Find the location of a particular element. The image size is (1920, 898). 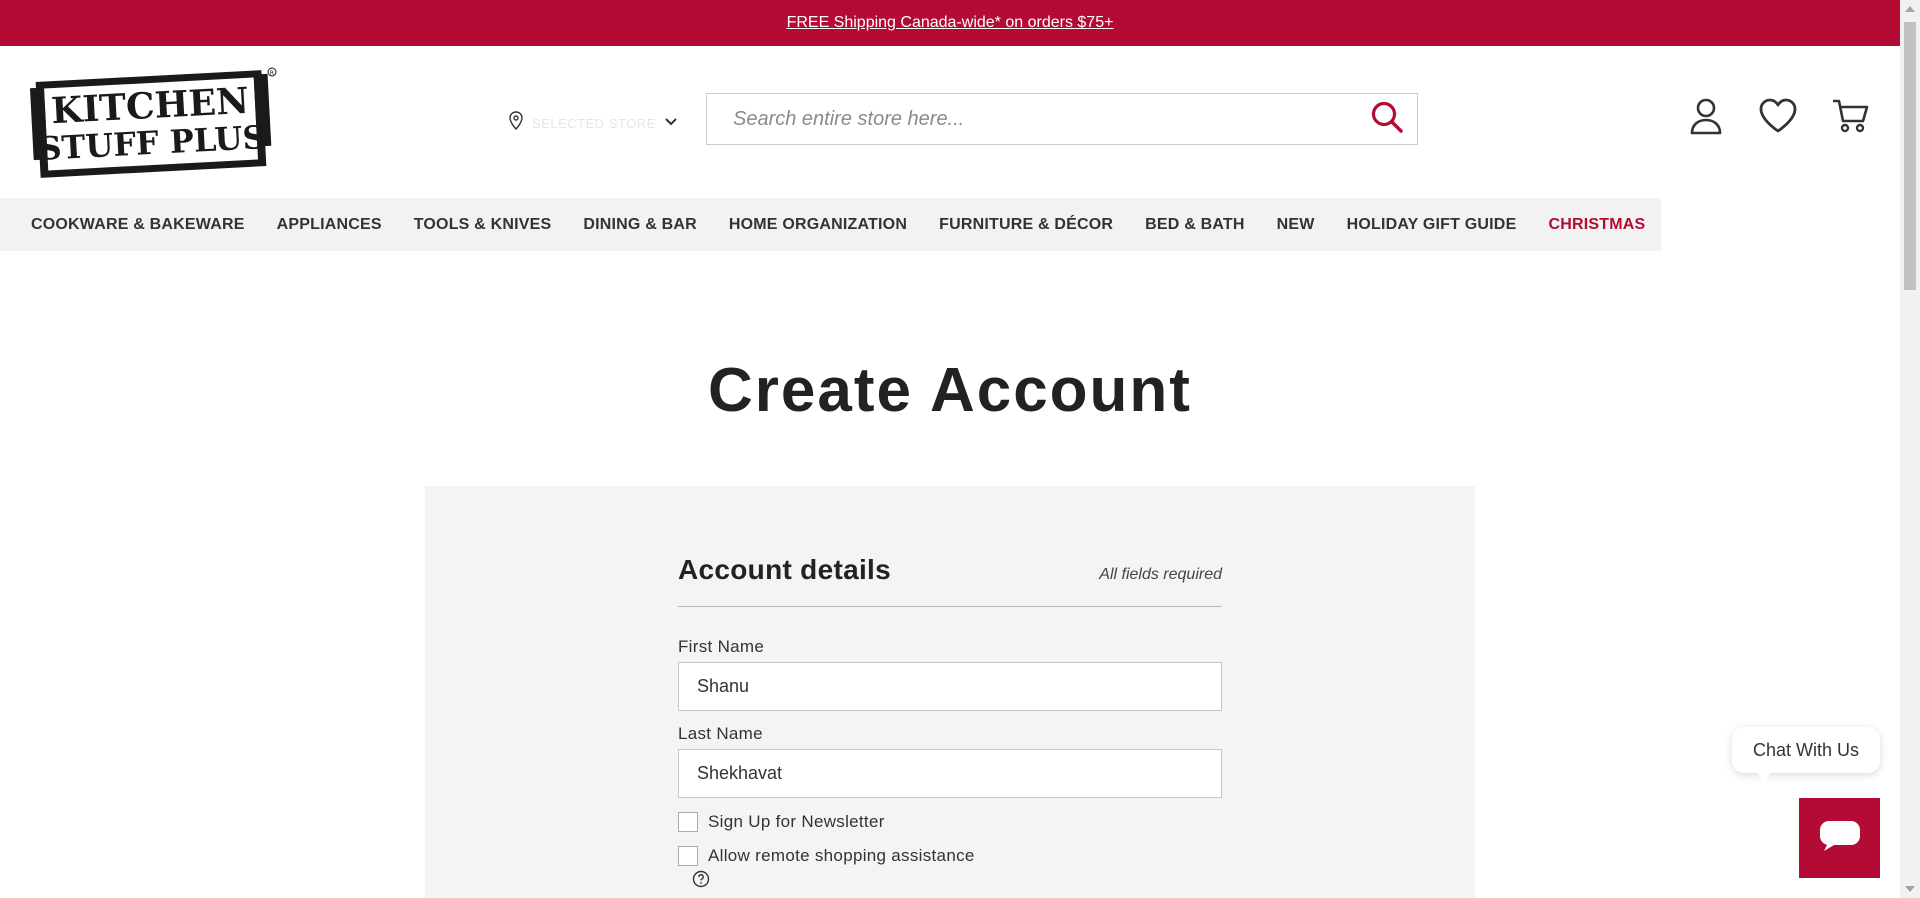

nav-item-holiday-gift-guide: HOLIDAY GIFT GUIDE is located at coordinates (1432, 224).